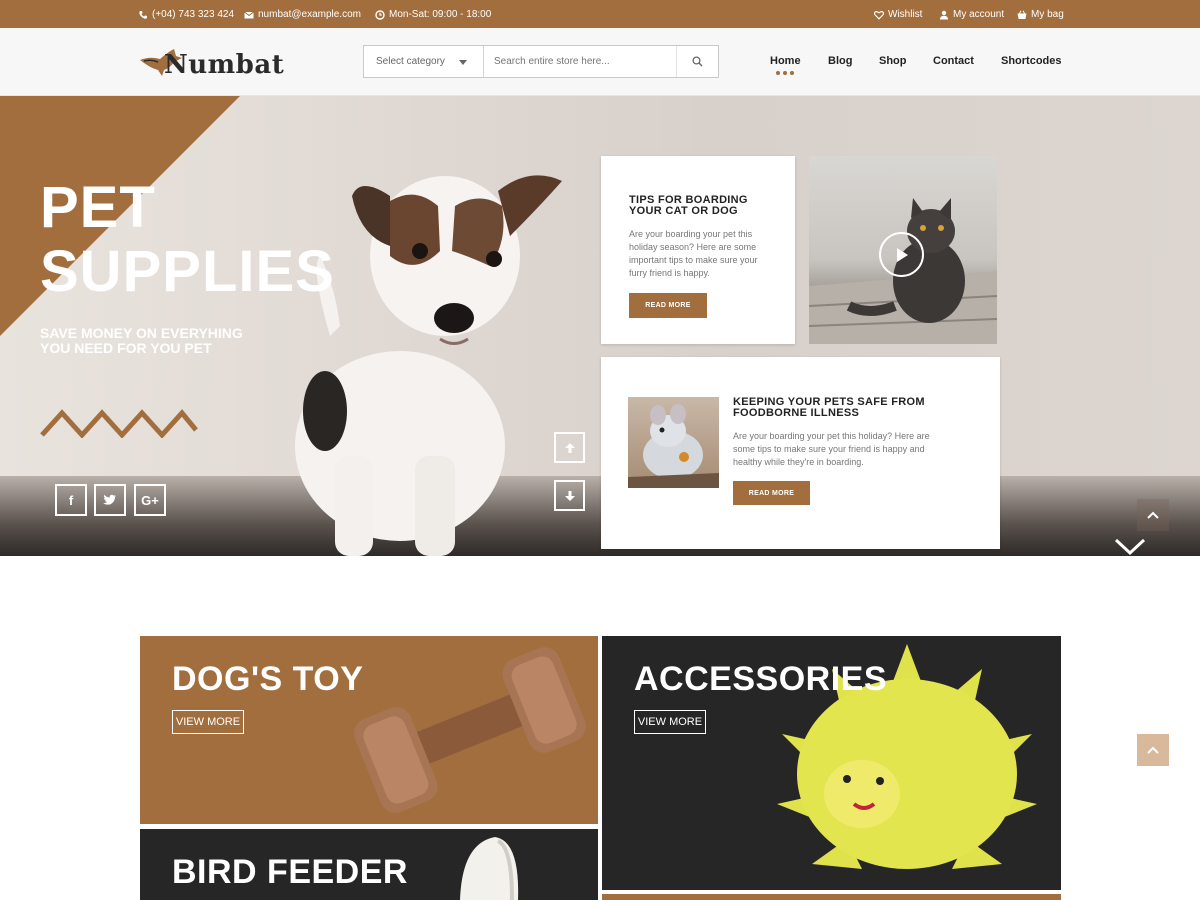 Image resolution: width=1200 pixels, height=900 pixels. I want to click on bag-label: My bag, so click(1047, 14).